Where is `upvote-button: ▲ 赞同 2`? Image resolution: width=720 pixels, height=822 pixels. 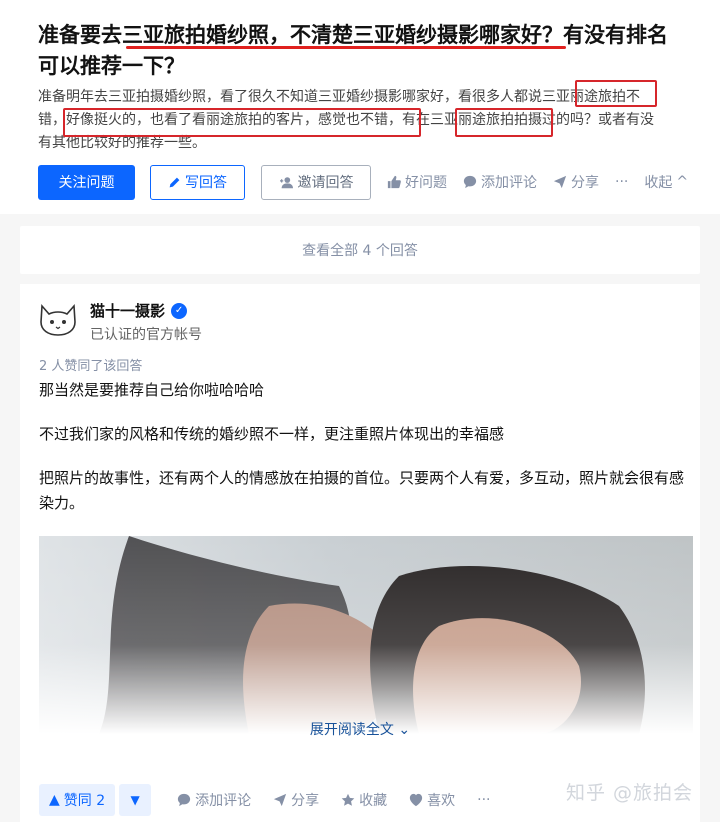 upvote-button: ▲ 赞同 2 is located at coordinates (77, 800).